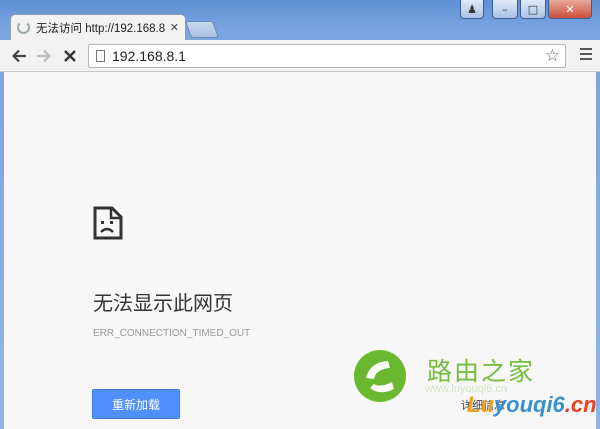 This screenshot has width=600, height=429. I want to click on browser-tab: 无法访问 http://192.168.8 ✕, so click(98, 27).